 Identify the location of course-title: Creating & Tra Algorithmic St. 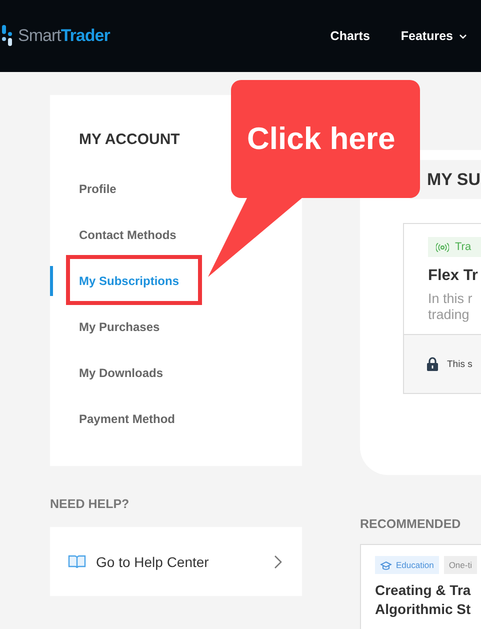
(423, 600).